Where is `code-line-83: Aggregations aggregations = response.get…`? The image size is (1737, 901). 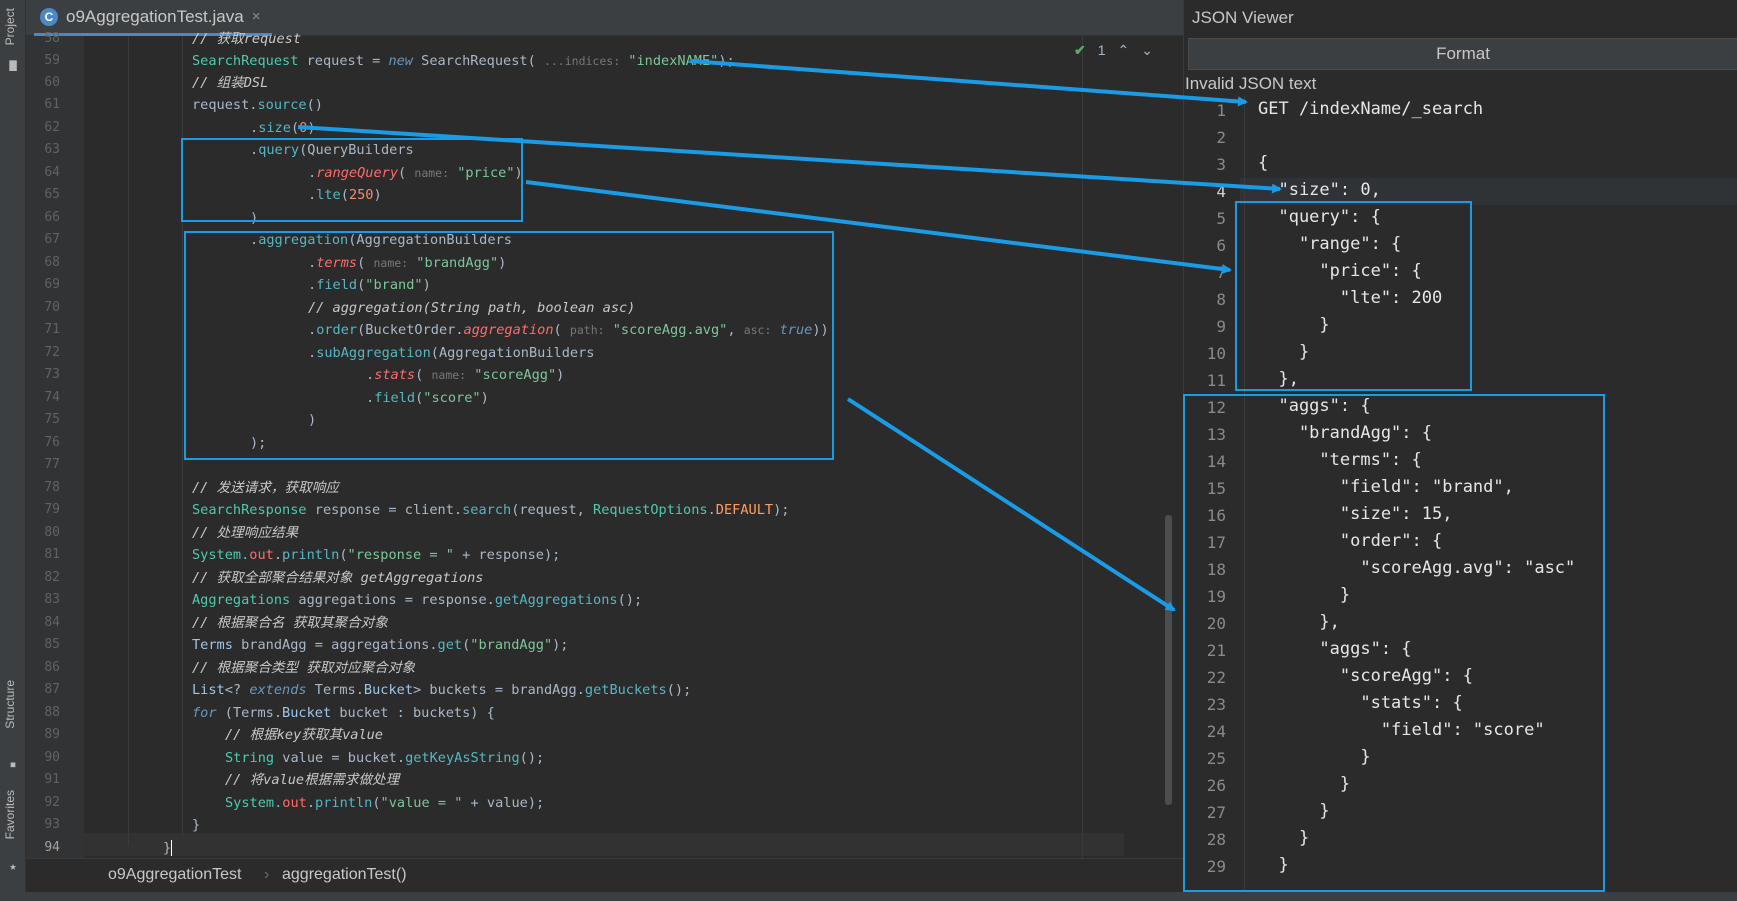
code-line-83: Aggregations aggregations = response.get… is located at coordinates (417, 600).